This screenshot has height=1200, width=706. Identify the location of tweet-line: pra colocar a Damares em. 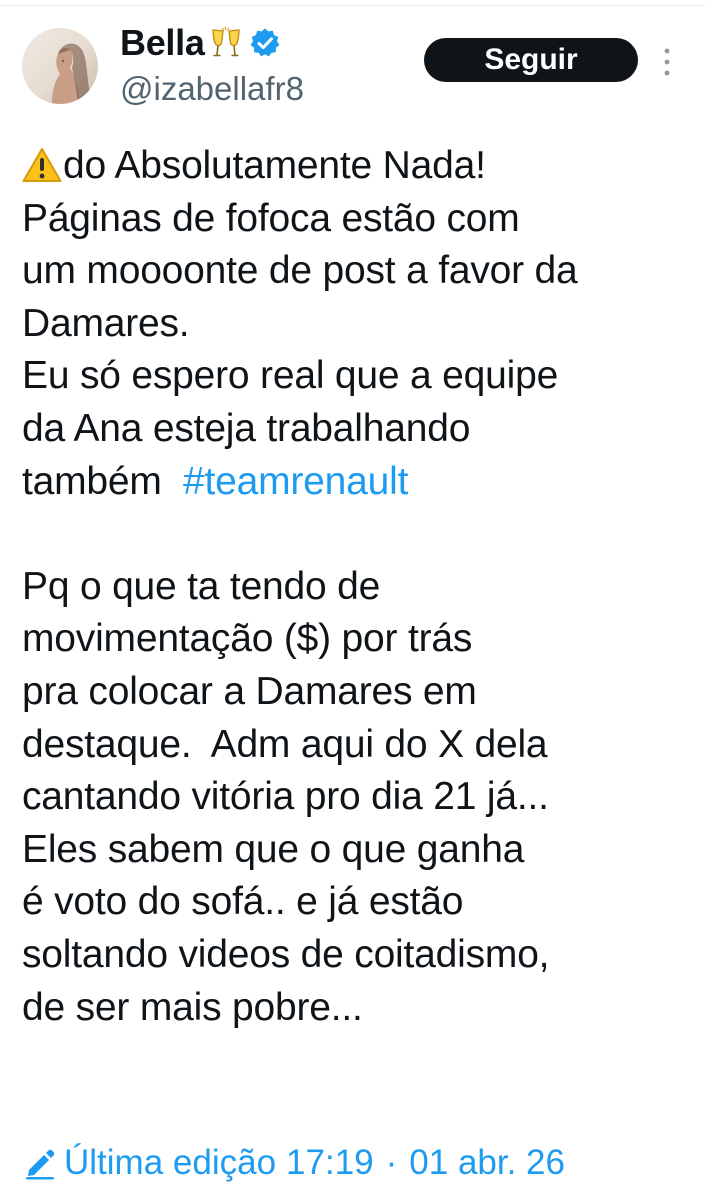
(249, 691).